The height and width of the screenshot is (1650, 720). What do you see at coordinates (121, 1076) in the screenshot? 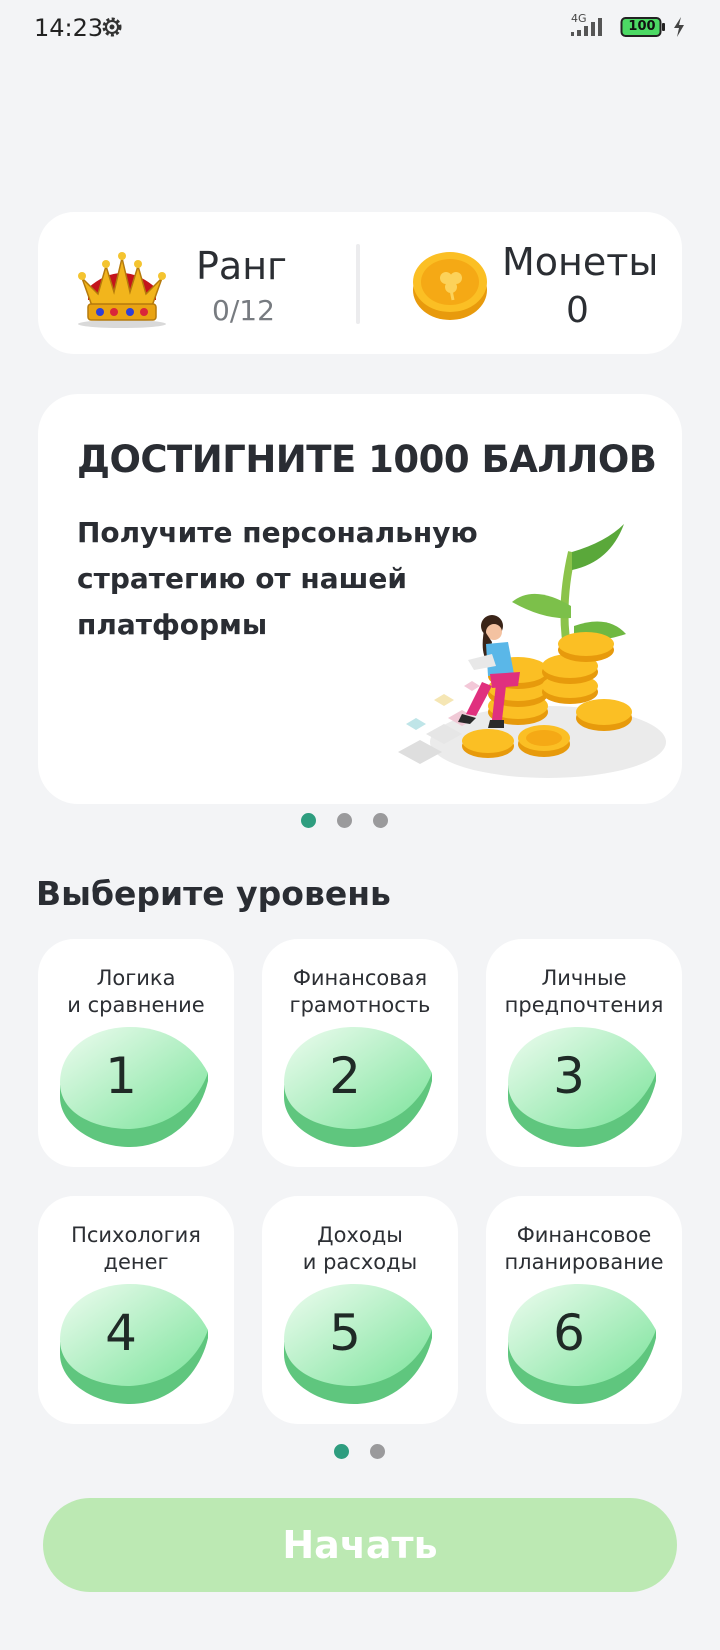
I see `level-number: 1` at bounding box center [121, 1076].